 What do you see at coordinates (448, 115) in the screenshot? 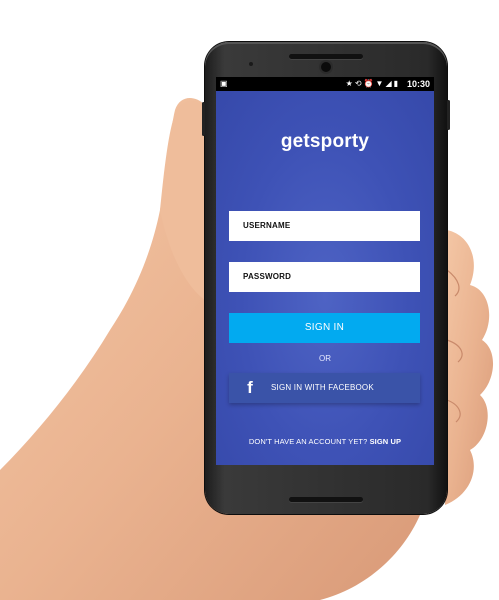
I see `power-button` at bounding box center [448, 115].